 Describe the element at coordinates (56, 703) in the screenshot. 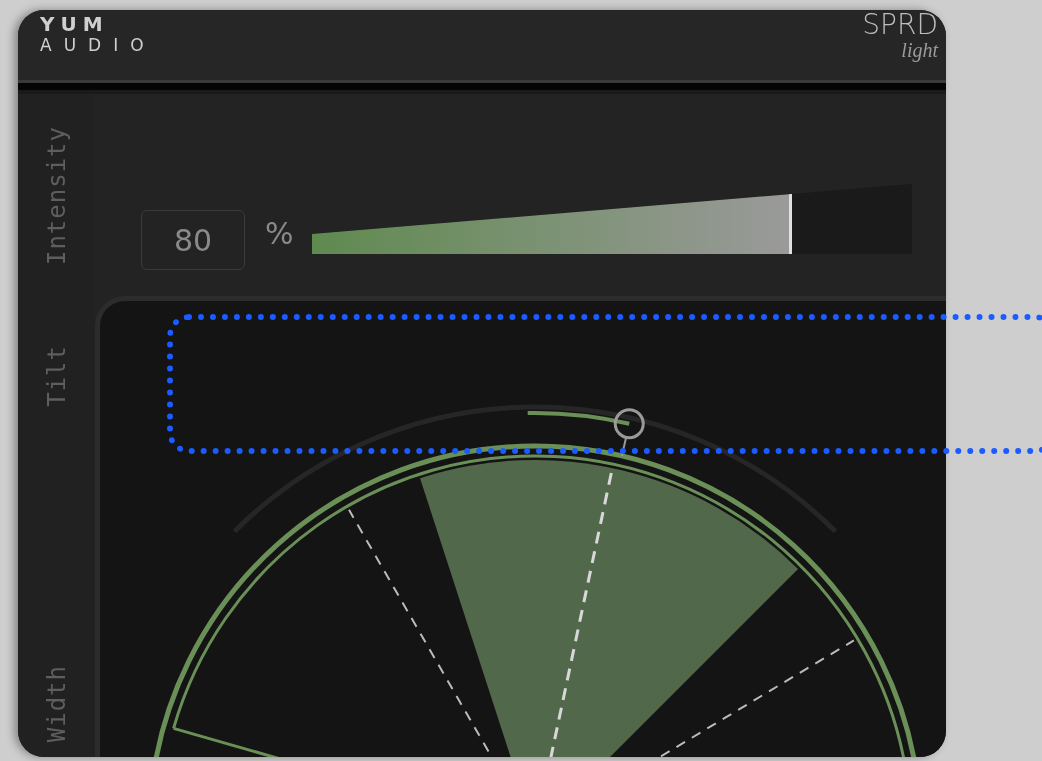

I see `parameter-label: Width` at that location.